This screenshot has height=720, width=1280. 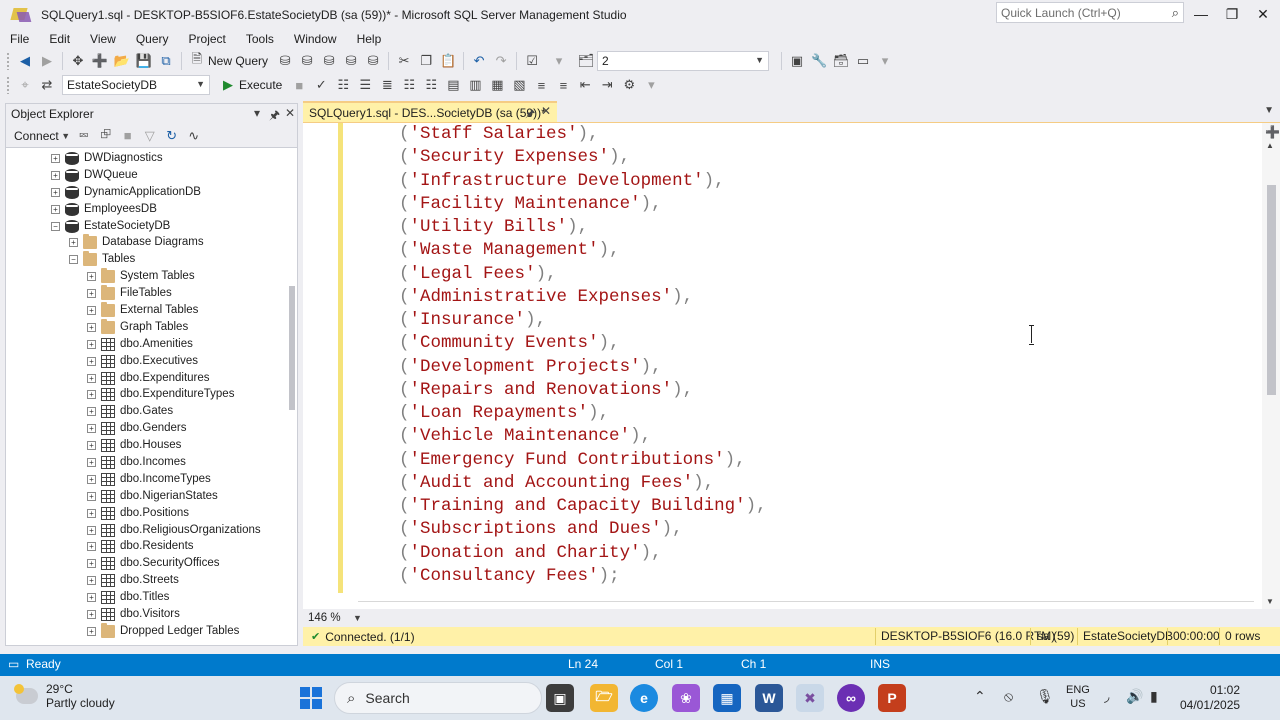 What do you see at coordinates (207, 39) in the screenshot?
I see `menu-project: Project` at bounding box center [207, 39].